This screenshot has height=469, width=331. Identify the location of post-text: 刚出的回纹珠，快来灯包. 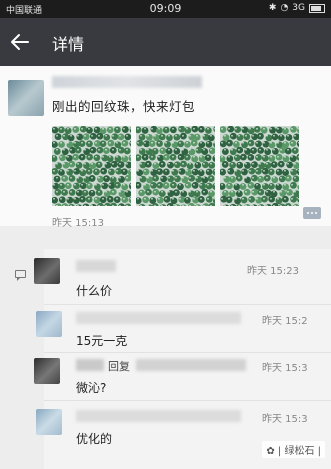
(124, 106).